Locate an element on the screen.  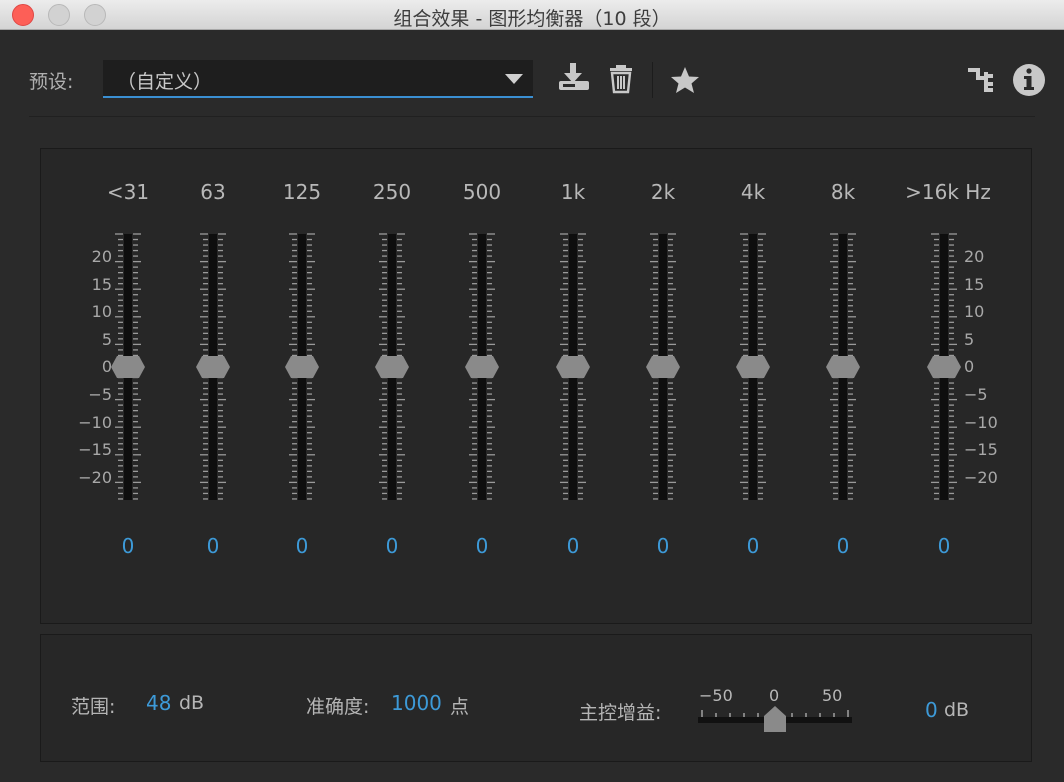
band-label: <31 is located at coordinates (128, 192).